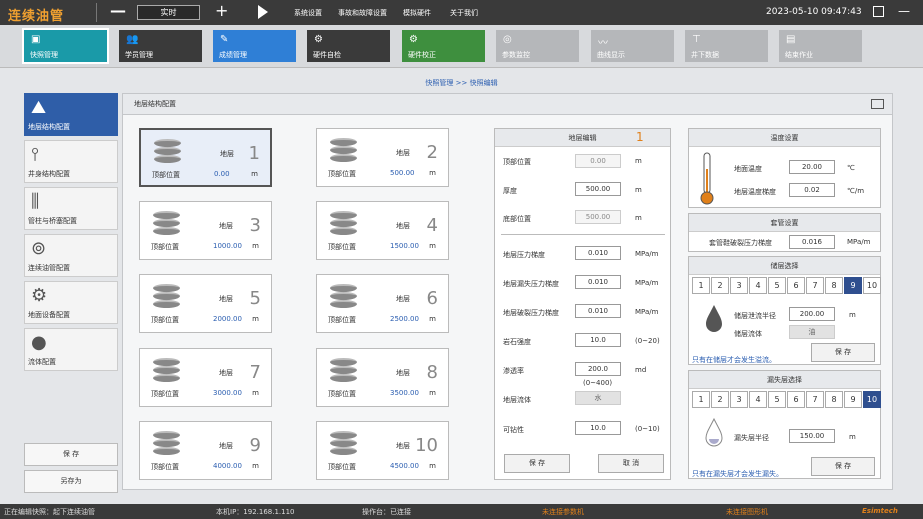 Image resolution: width=923 pixels, height=519 pixels. What do you see at coordinates (461, 83) in the screenshot?
I see `breadcrumb: 快照管理 >> 快照编辑` at bounding box center [461, 83].